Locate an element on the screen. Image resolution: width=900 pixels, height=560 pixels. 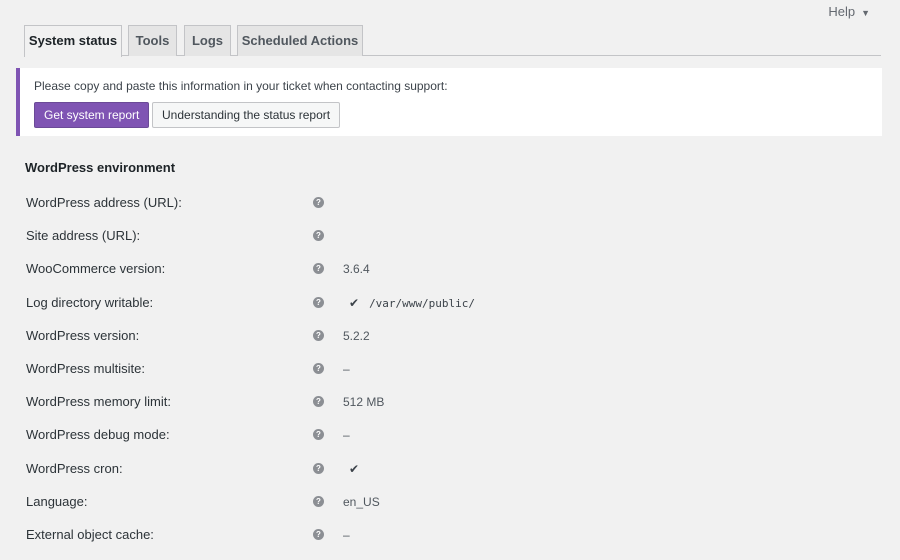
section-title: WordPress environment is located at coordinates (100, 167).